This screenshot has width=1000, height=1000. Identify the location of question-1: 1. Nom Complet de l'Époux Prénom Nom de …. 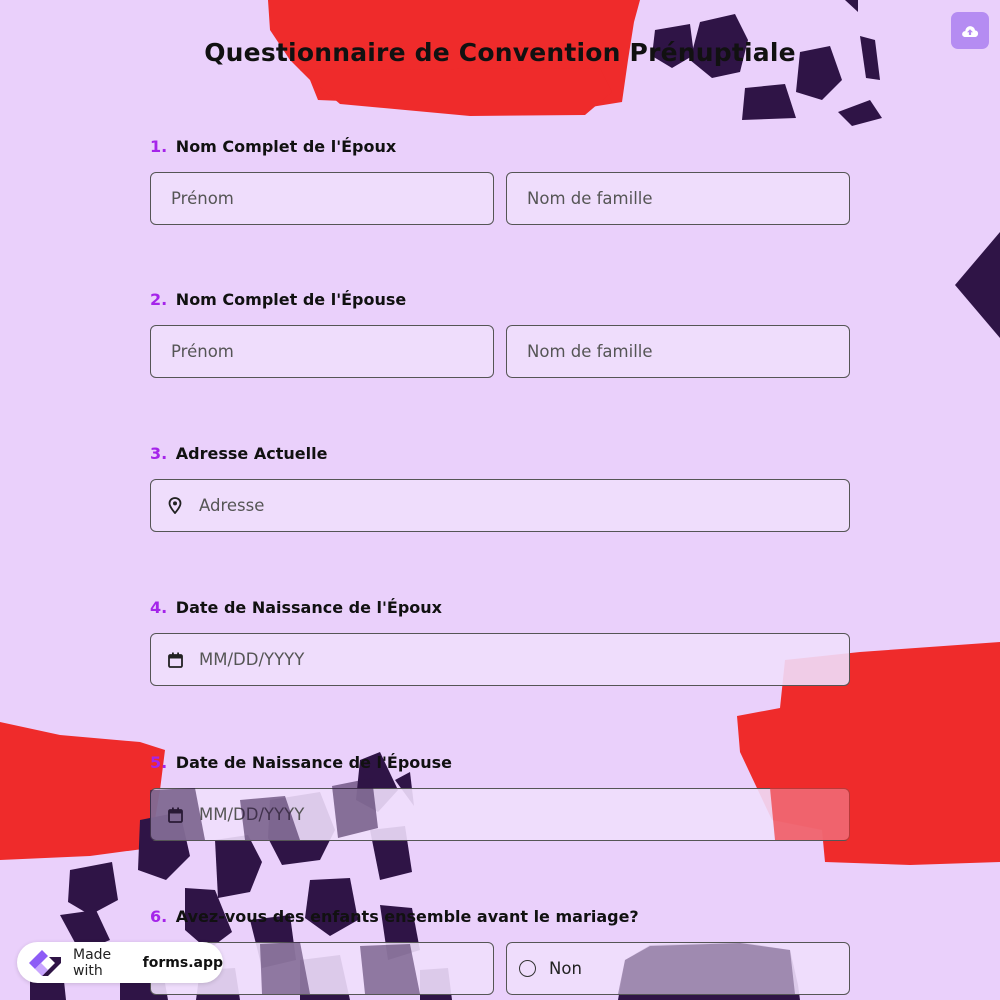
(500, 181).